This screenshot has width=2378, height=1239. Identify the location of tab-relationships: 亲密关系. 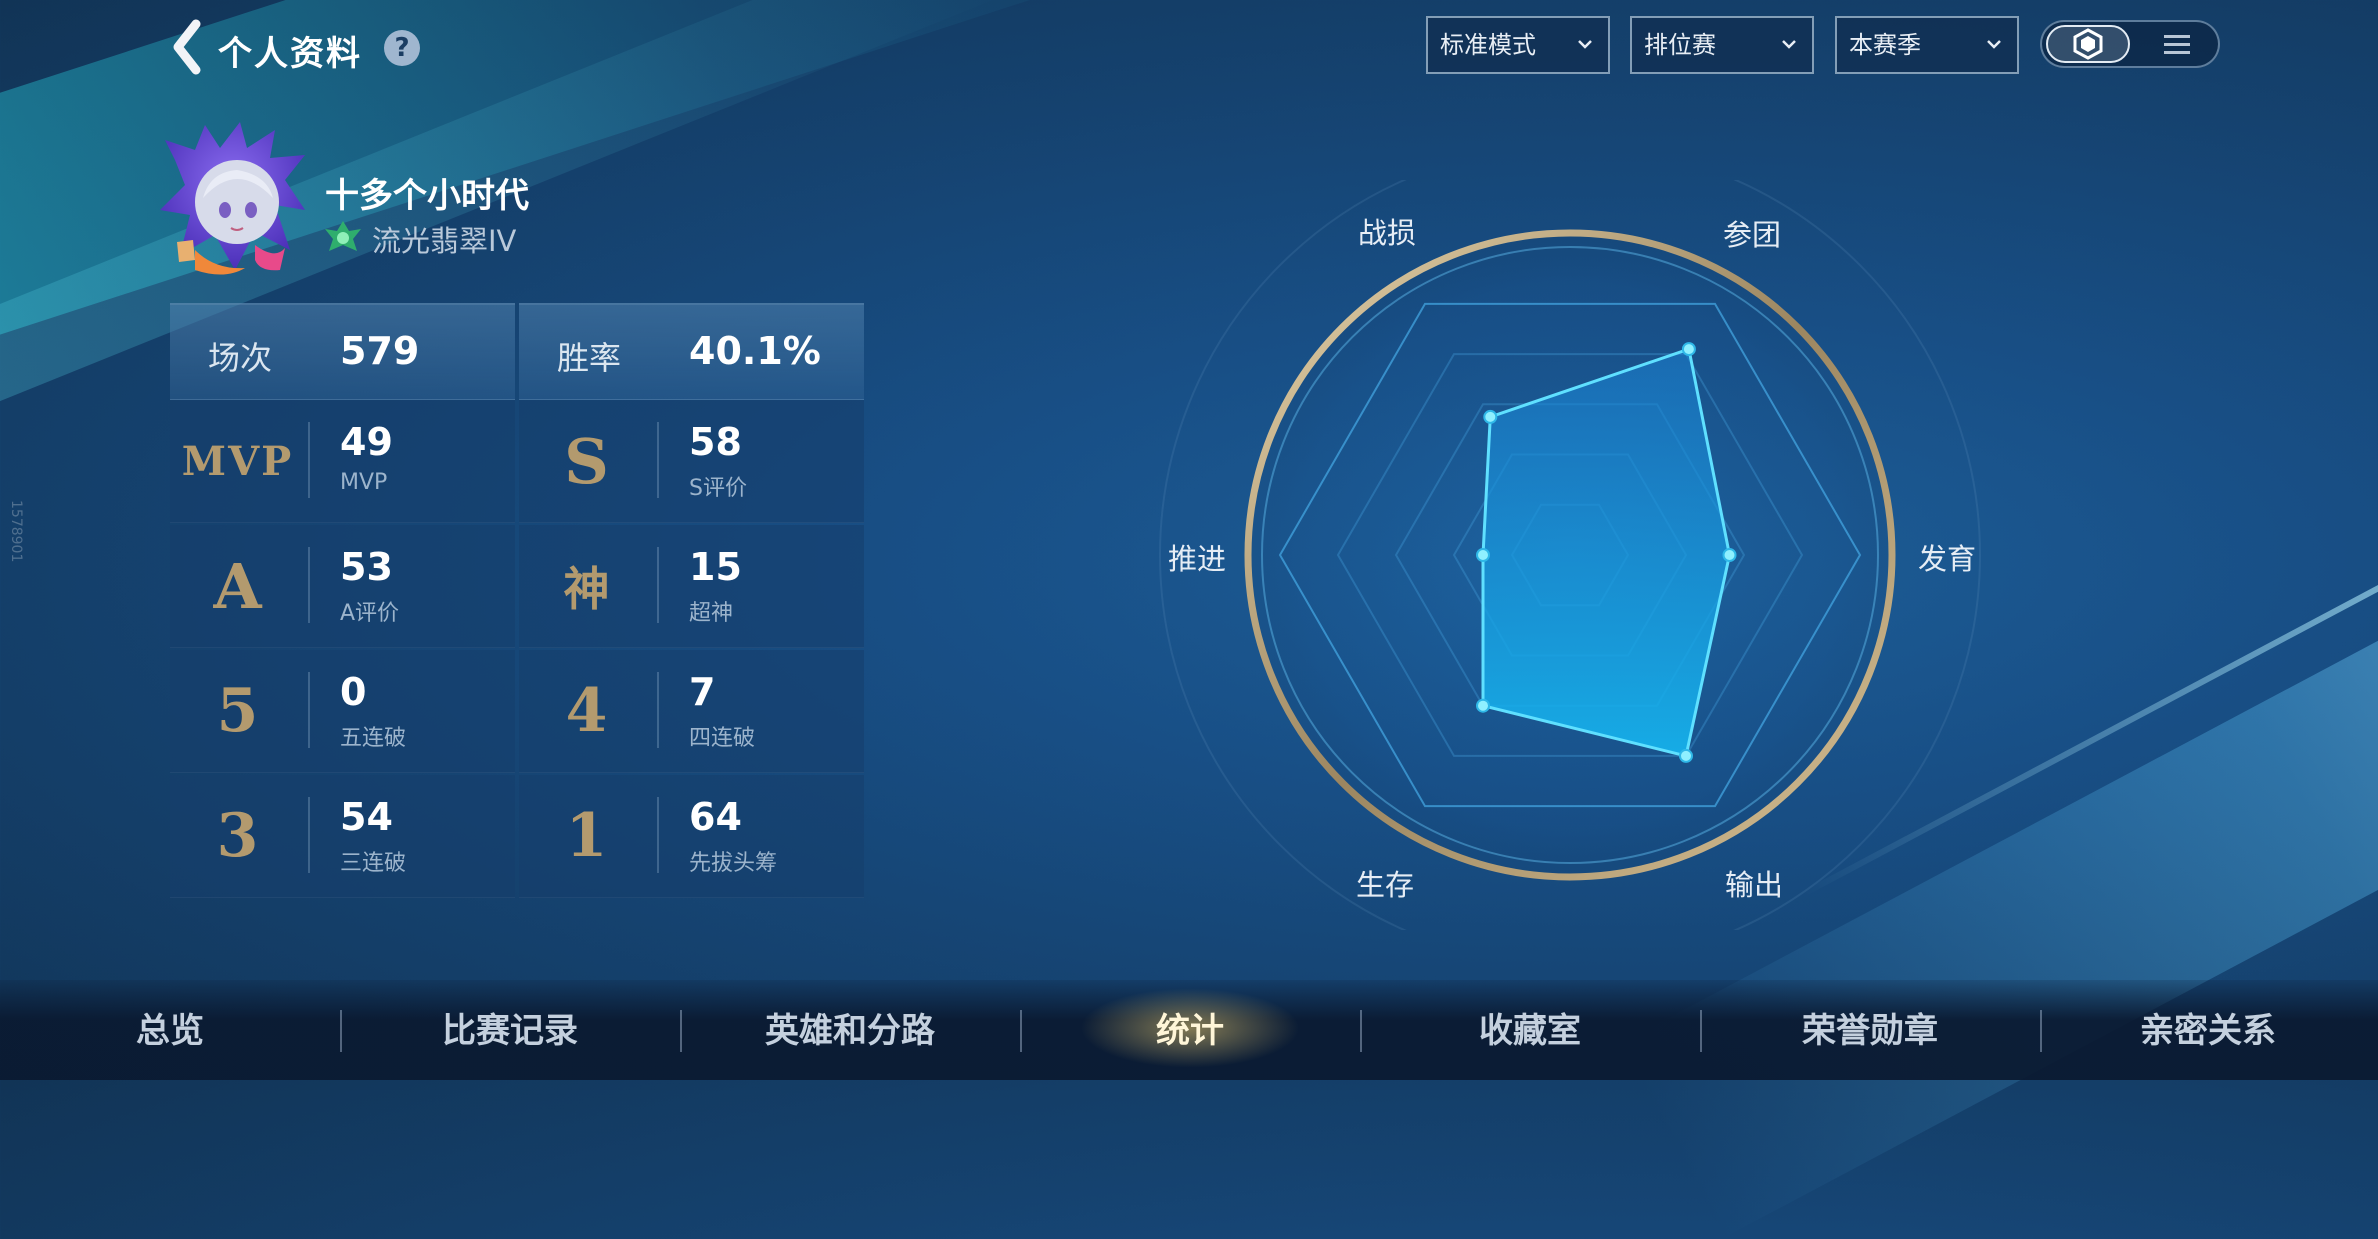
(2208, 1031).